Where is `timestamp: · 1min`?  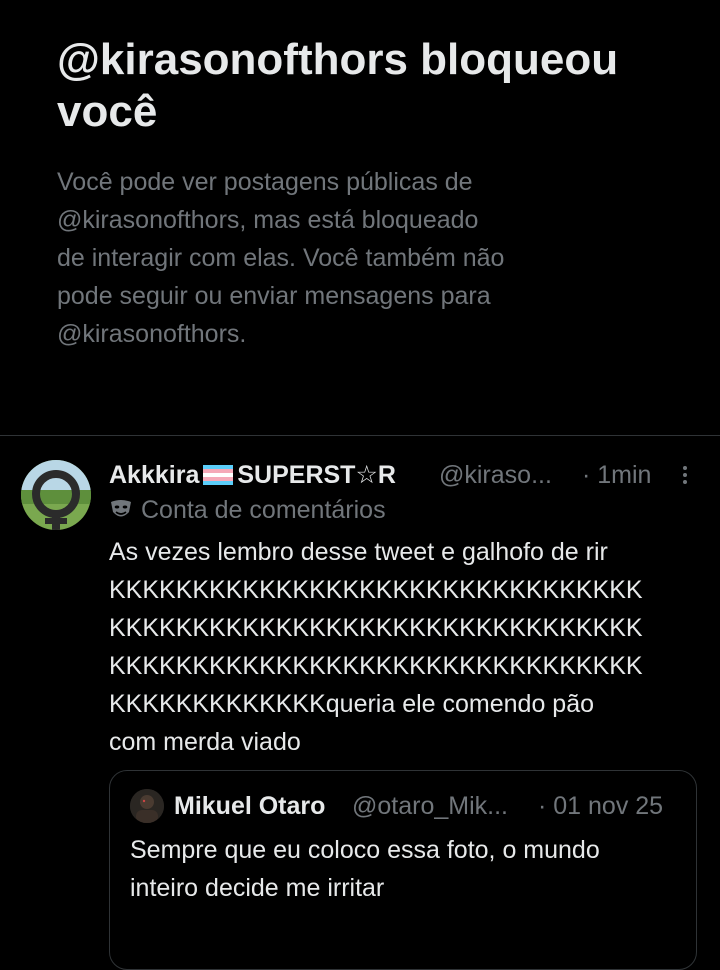 timestamp: · 1min is located at coordinates (616, 475).